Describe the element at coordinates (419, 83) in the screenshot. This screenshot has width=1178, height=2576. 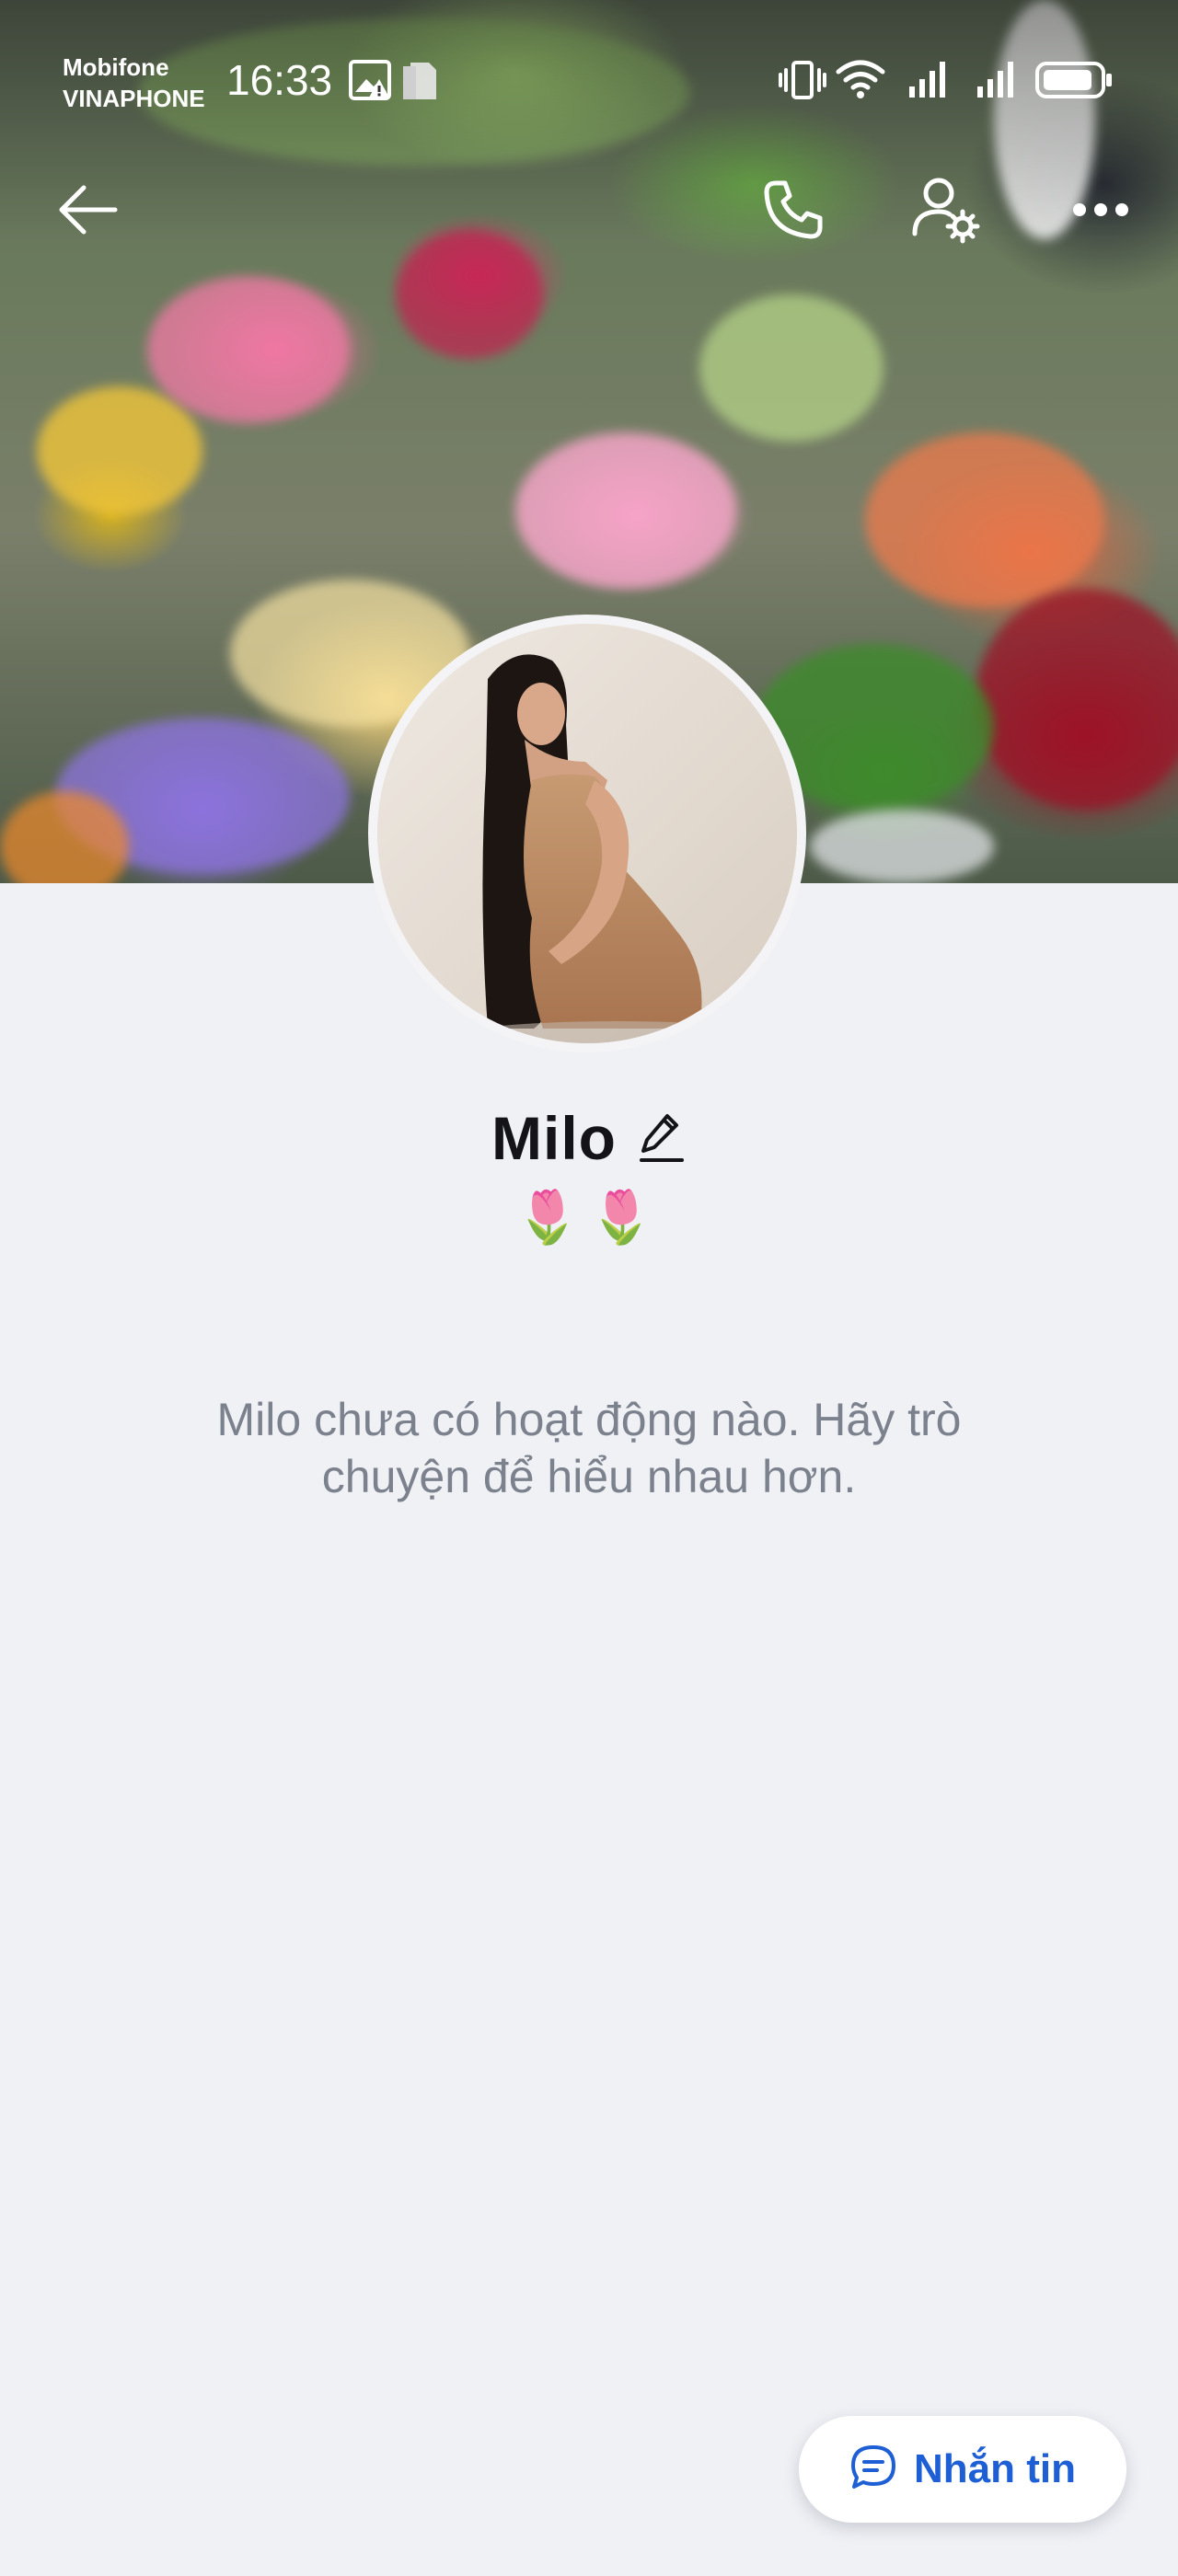
I see `sim-icon` at that location.